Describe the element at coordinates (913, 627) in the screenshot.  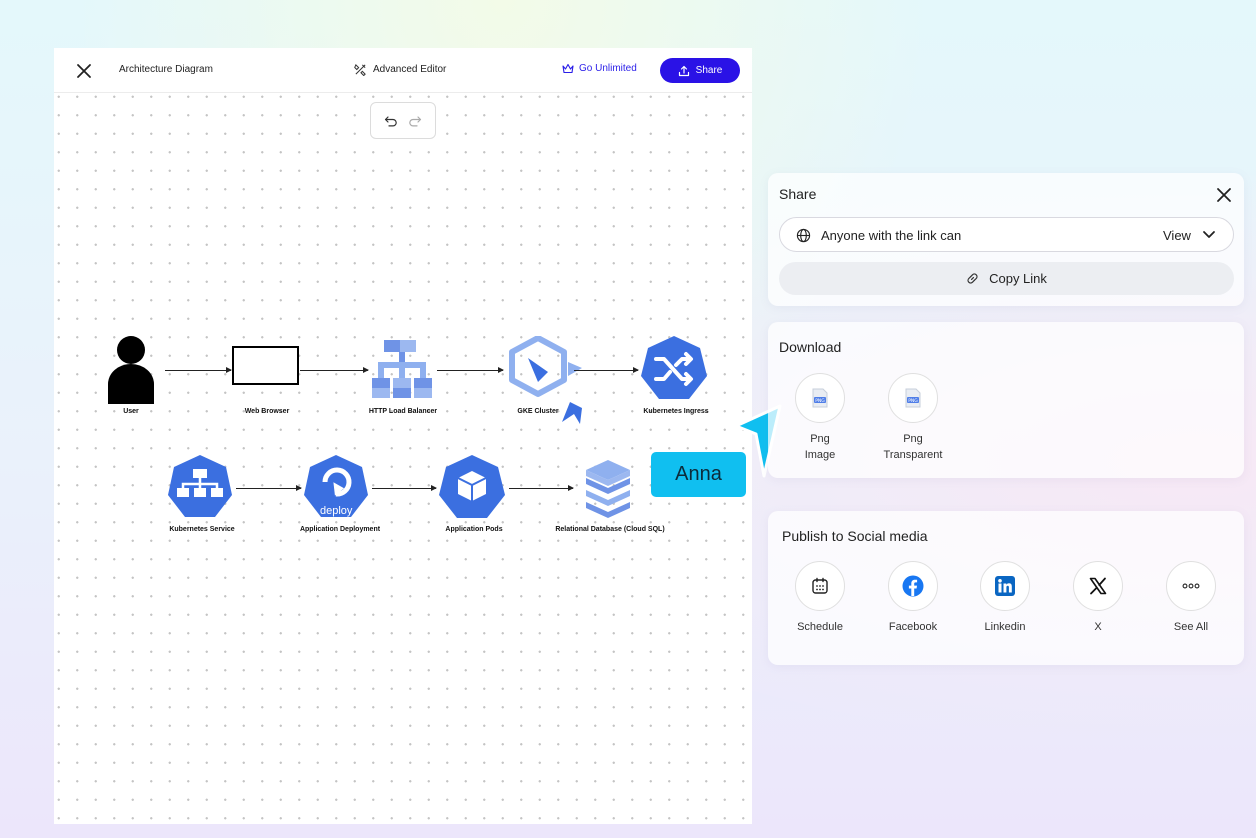
I see `facebook-label: Facebook` at that location.